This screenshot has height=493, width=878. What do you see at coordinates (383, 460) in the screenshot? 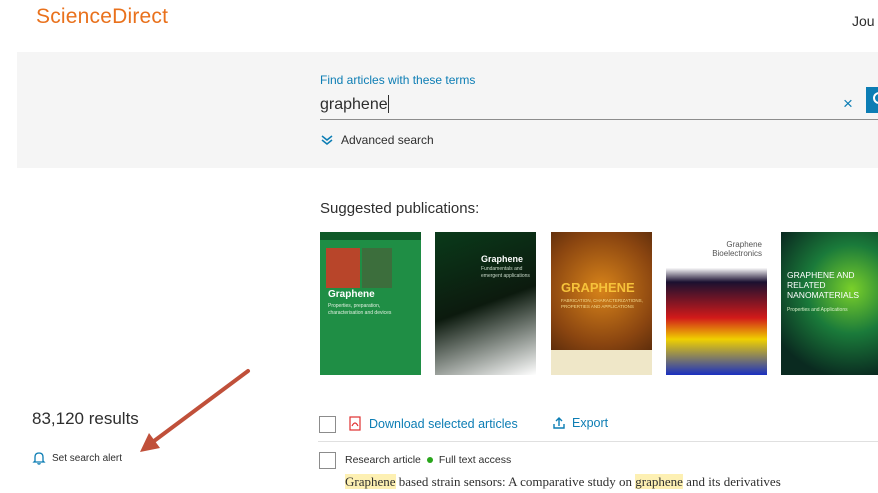
I see `article-type: Research article` at bounding box center [383, 460].